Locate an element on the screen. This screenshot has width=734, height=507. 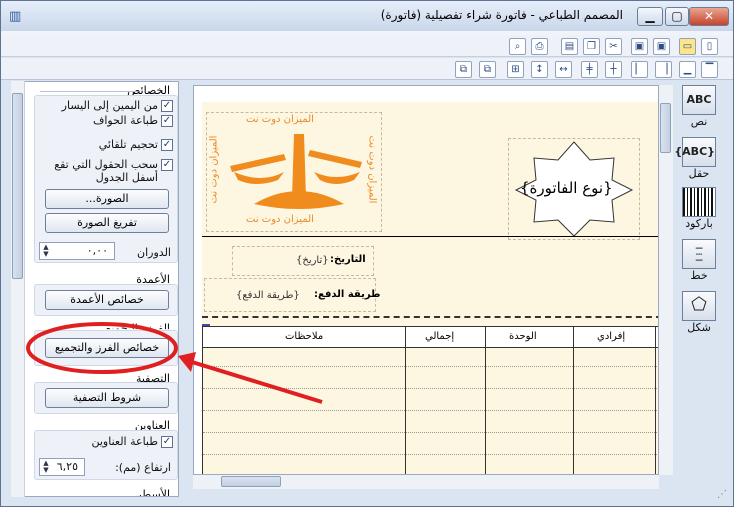
date-label: التاريخ: is located at coordinates (348, 259).